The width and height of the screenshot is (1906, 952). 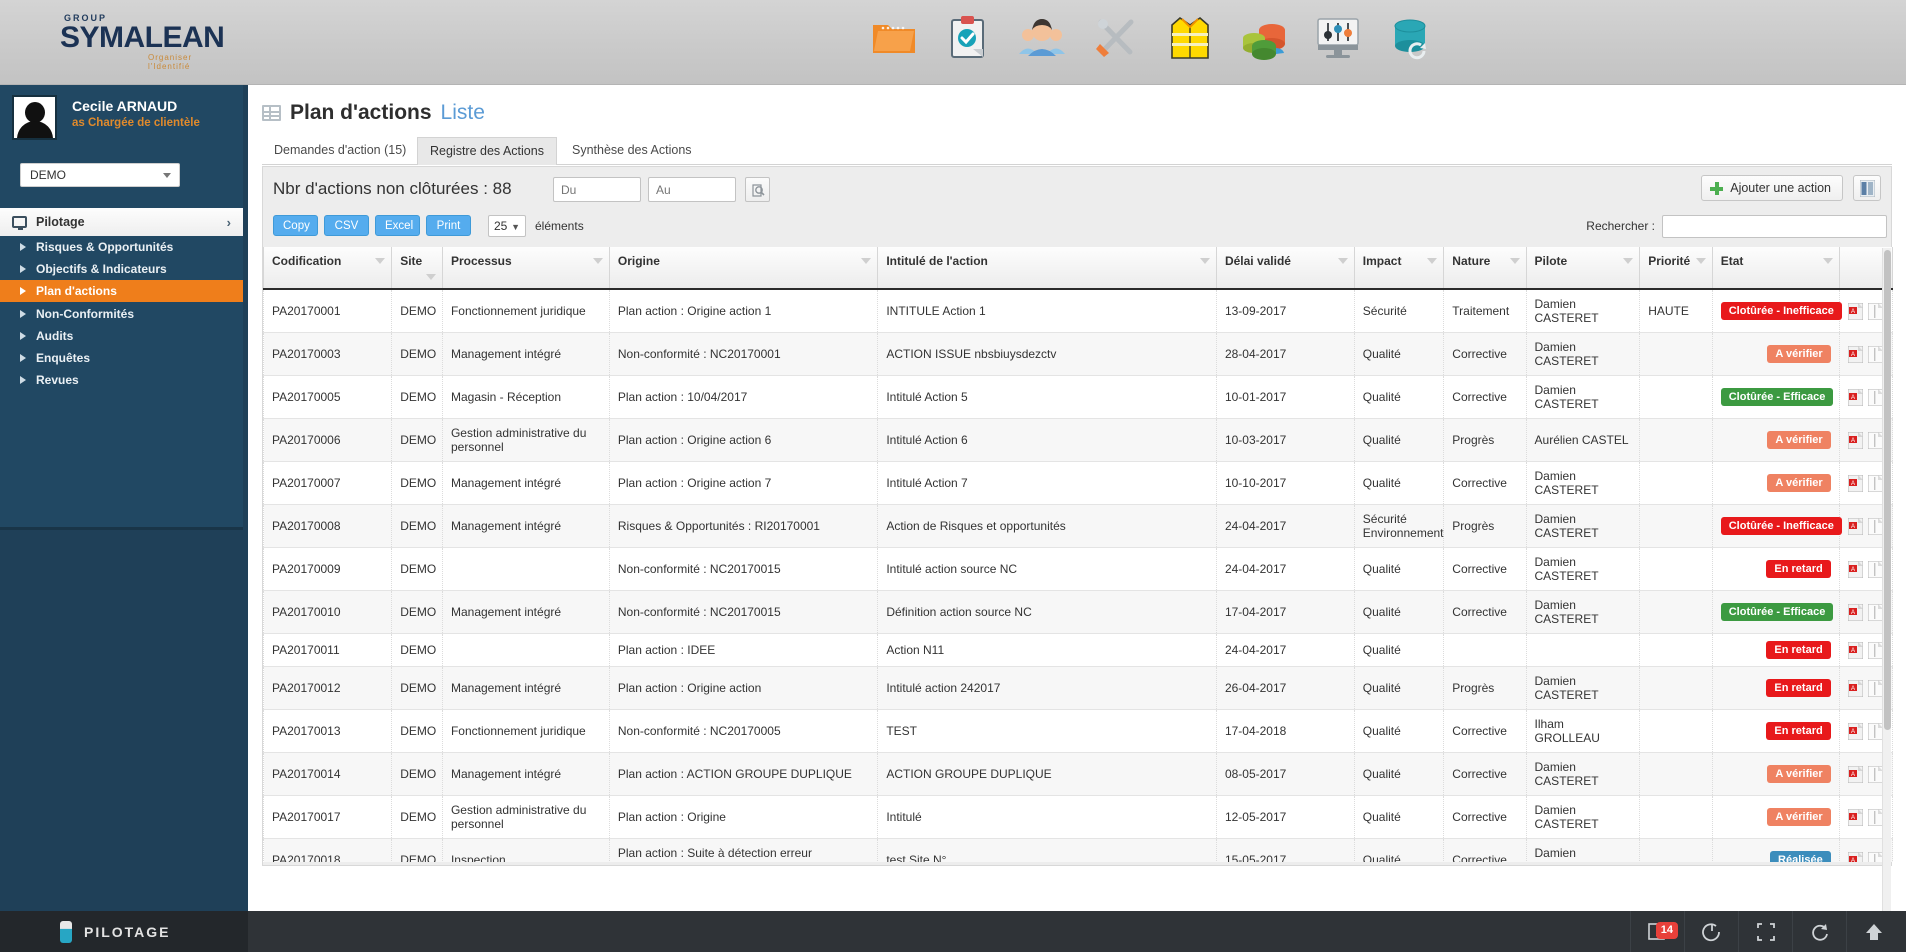 What do you see at coordinates (1676, 483) in the screenshot?
I see `cell-priorite` at bounding box center [1676, 483].